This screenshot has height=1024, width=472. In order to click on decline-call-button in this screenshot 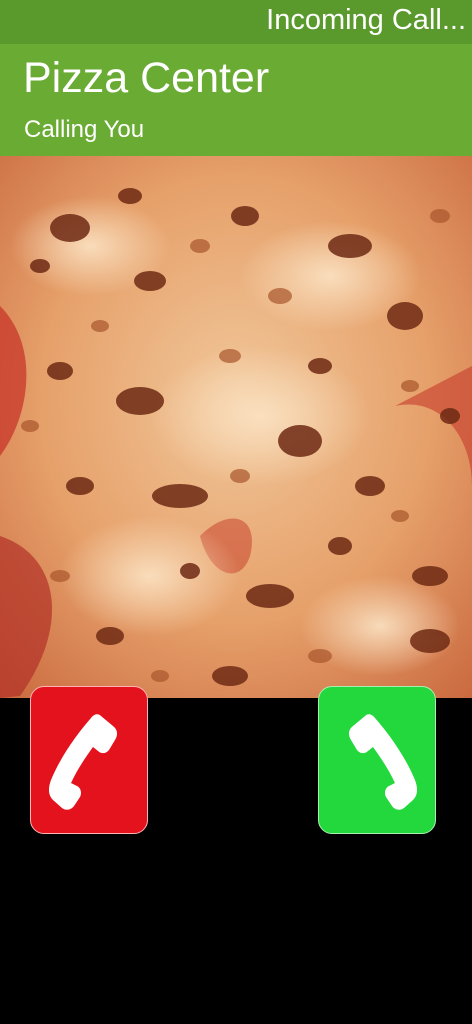, I will do `click(89, 760)`.